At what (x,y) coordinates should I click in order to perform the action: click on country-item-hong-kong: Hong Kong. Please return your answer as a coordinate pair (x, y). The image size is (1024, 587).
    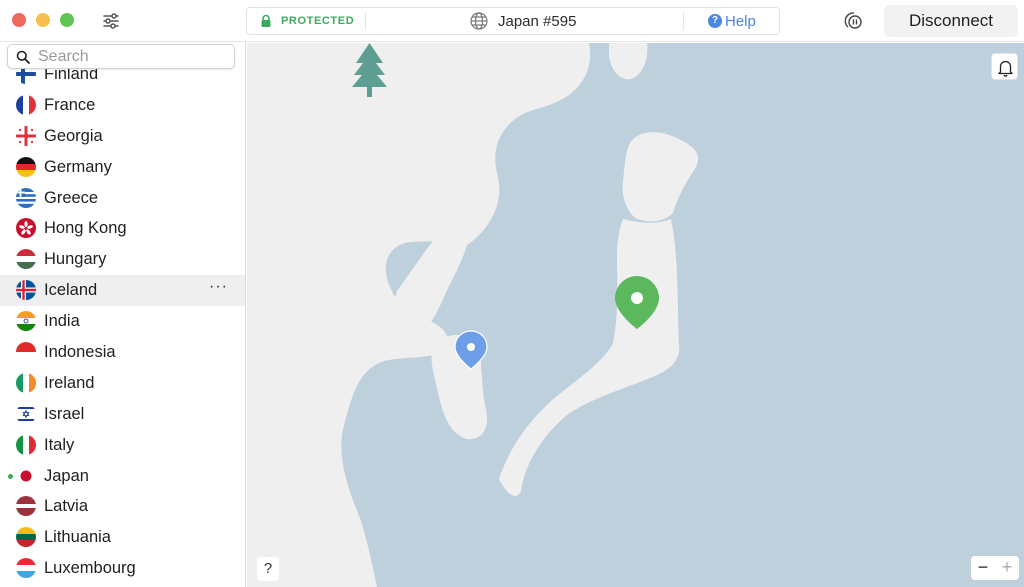
    Looking at the image, I should click on (122, 228).